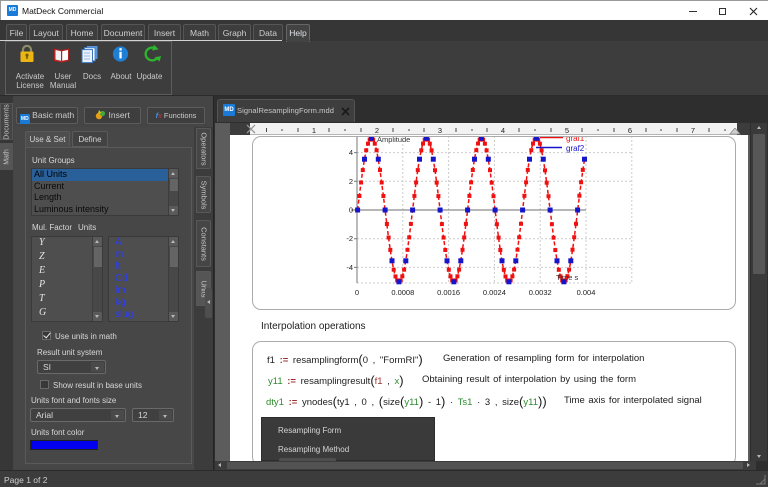  What do you see at coordinates (539, 292) in the screenshot?
I see `svg-text: 0.0032` at bounding box center [539, 292].